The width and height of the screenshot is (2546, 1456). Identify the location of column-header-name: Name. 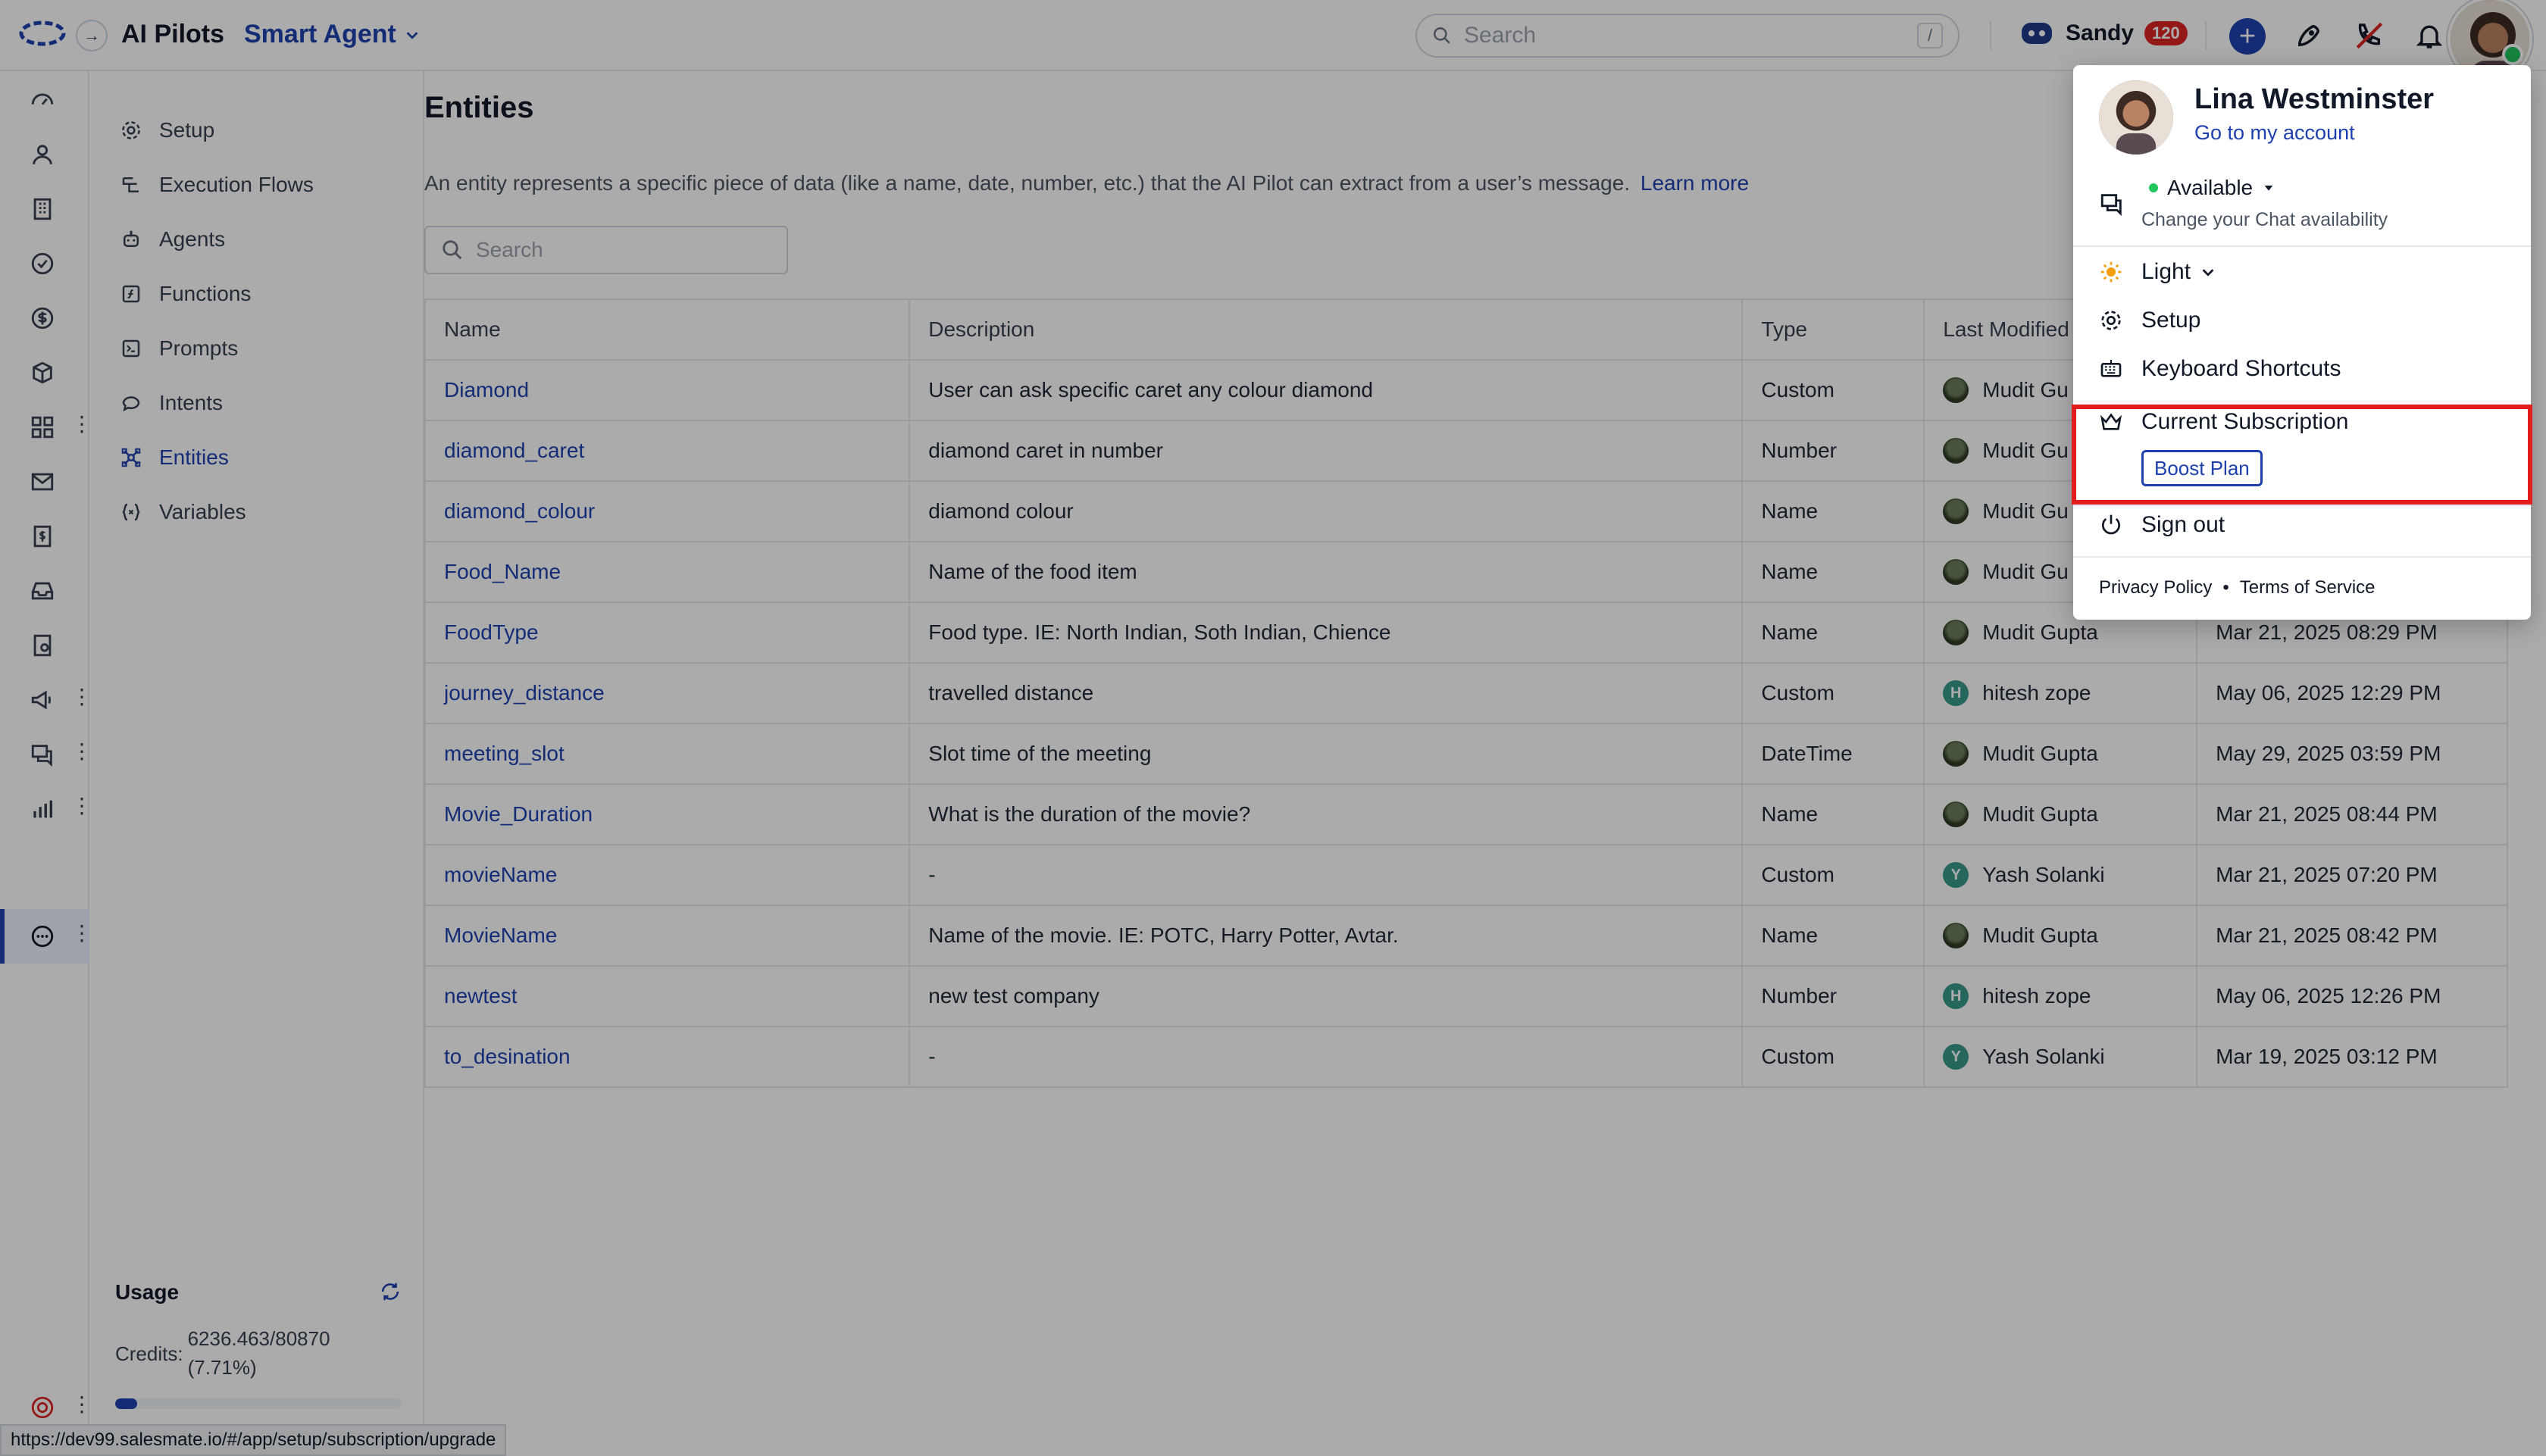
(667, 329).